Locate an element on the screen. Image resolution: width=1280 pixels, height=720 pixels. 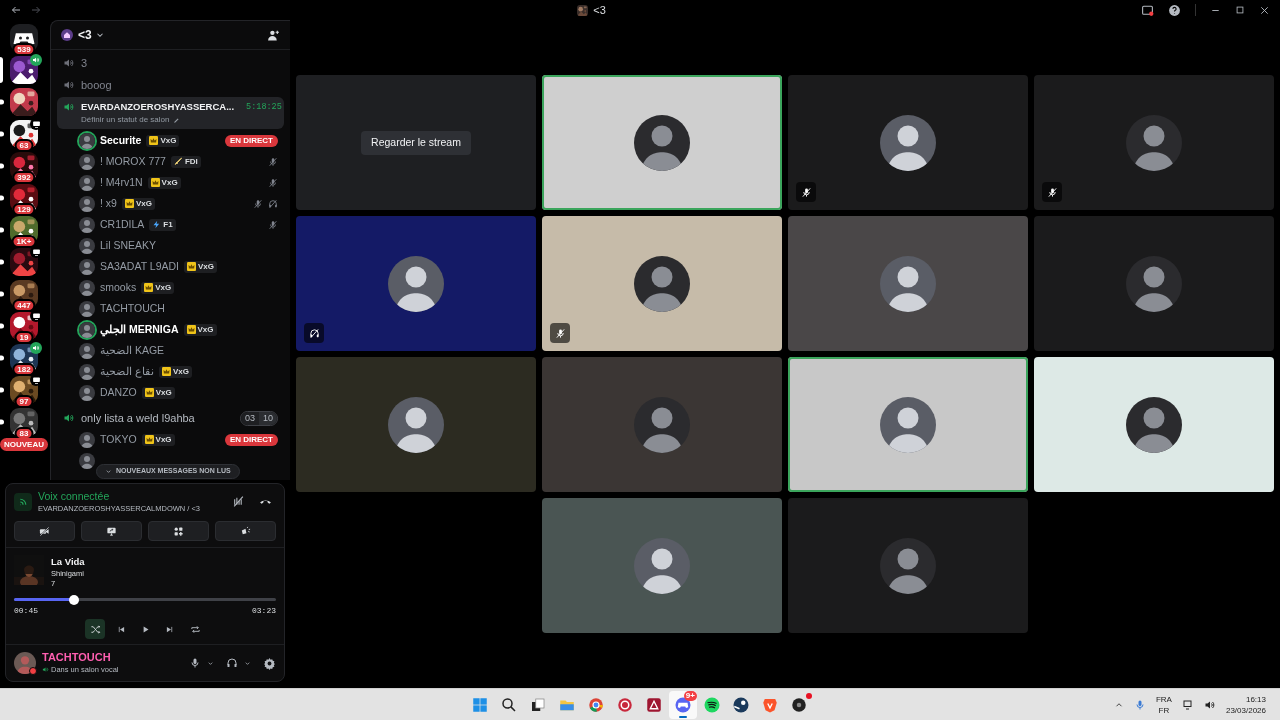
member-name: DANZO is located at coordinates (118, 392).